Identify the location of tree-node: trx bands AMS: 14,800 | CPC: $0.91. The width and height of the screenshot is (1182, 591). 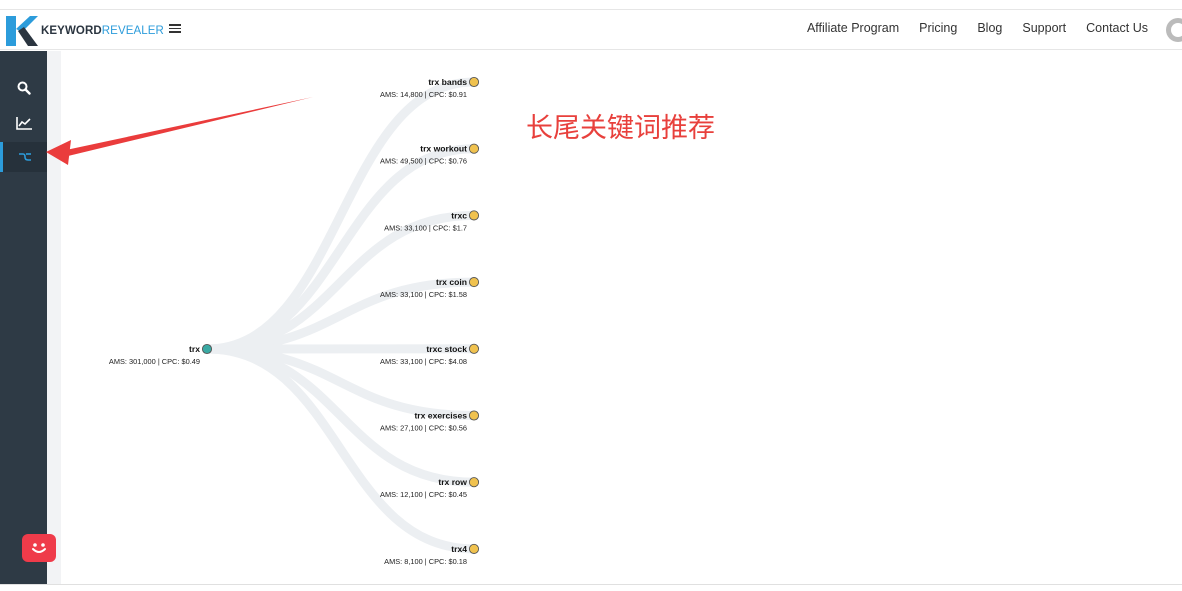
(430, 87).